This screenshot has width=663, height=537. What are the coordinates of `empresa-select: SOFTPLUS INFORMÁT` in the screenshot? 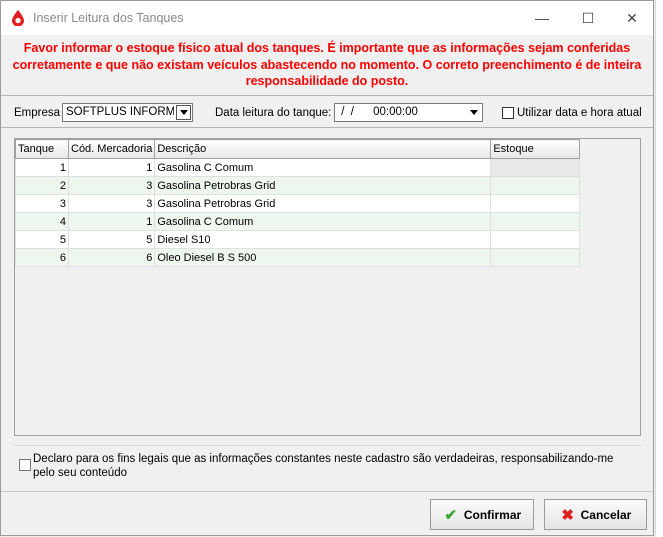 It's located at (127, 112).